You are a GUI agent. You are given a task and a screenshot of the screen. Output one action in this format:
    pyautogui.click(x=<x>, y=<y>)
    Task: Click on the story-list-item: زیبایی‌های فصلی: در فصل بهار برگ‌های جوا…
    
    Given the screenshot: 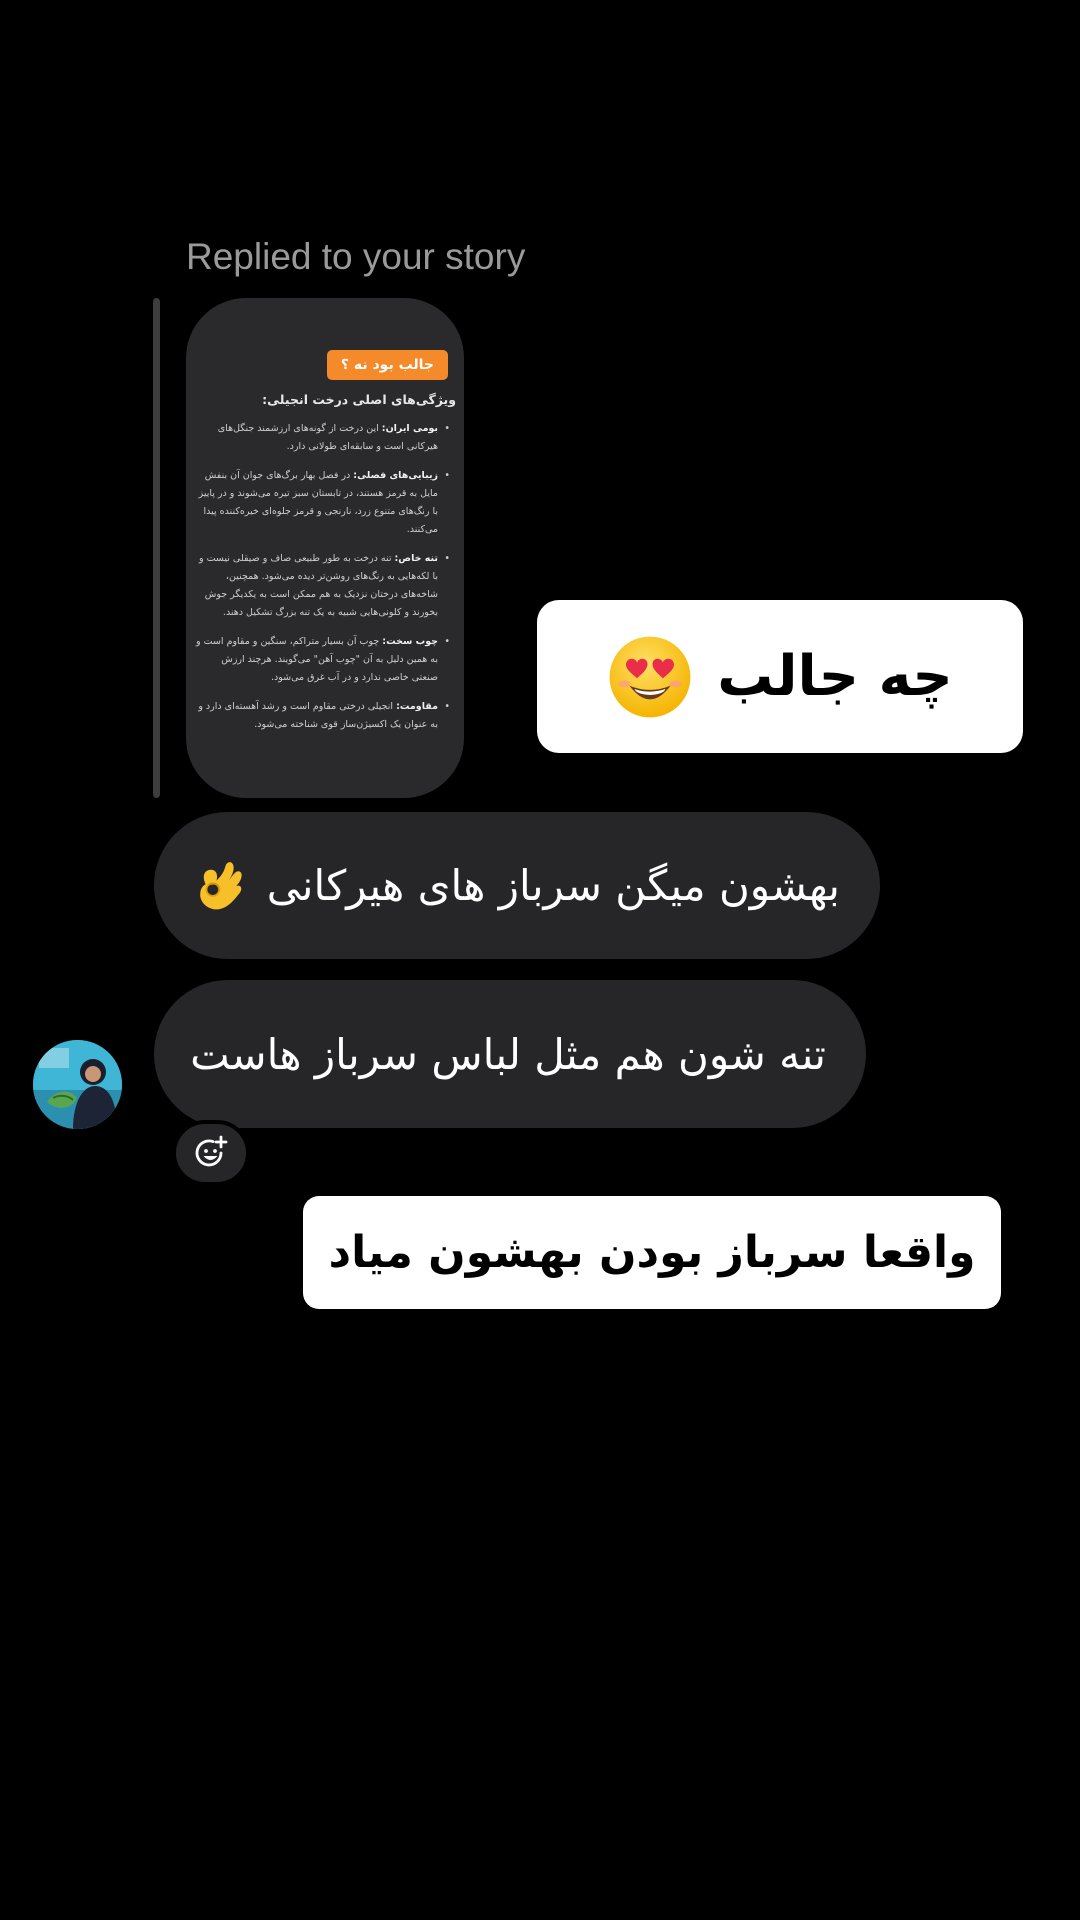 What is the action you would take?
    pyautogui.click(x=322, y=503)
    